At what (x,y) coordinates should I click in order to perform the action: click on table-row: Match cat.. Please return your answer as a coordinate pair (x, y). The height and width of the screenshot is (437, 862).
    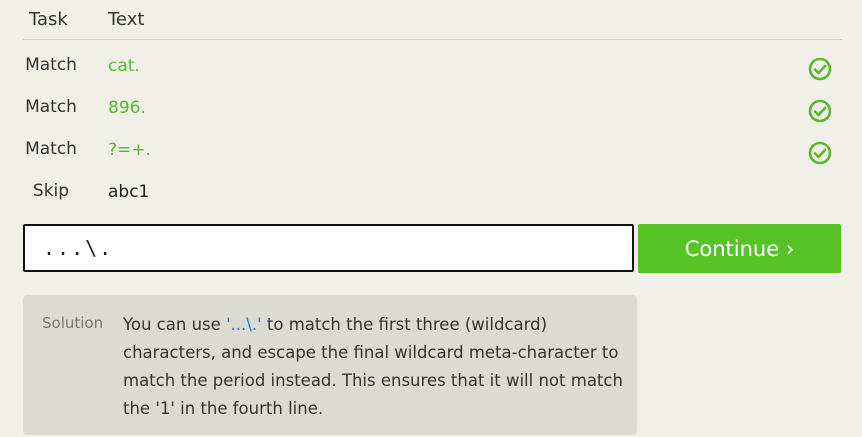
    Looking at the image, I should click on (432, 65).